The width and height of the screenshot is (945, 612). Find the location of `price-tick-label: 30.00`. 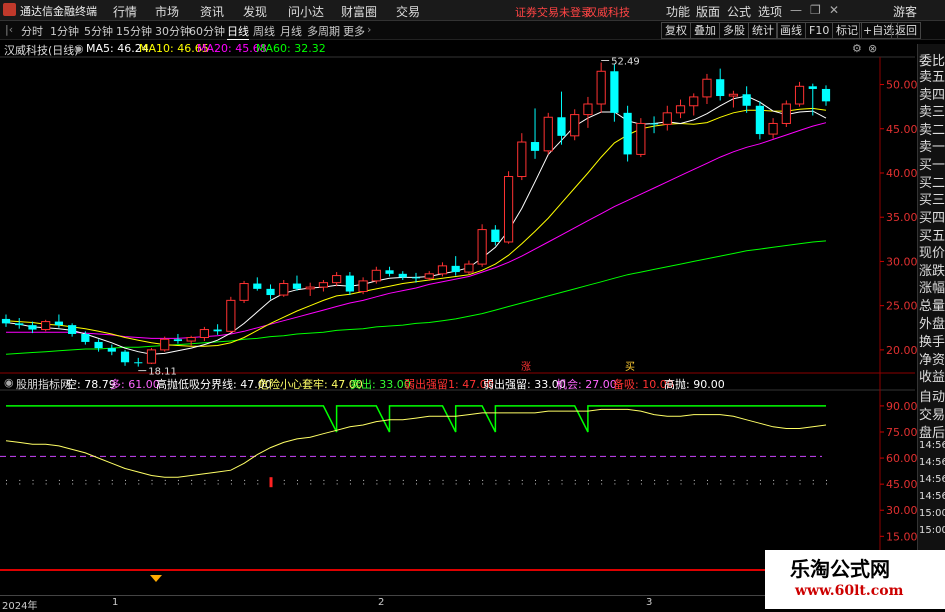

price-tick-label: 30.00 is located at coordinates (902, 261).